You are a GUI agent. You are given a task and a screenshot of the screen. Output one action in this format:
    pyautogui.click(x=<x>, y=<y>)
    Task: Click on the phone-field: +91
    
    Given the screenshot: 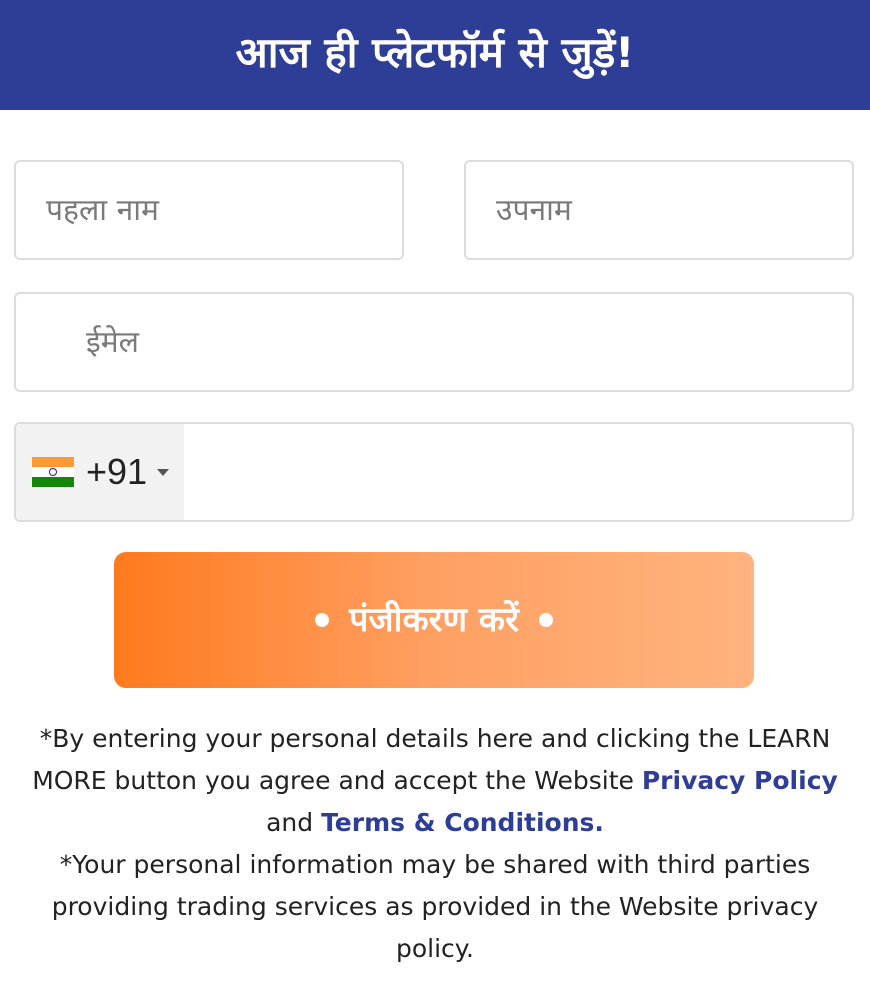 What is the action you would take?
    pyautogui.click(x=434, y=472)
    